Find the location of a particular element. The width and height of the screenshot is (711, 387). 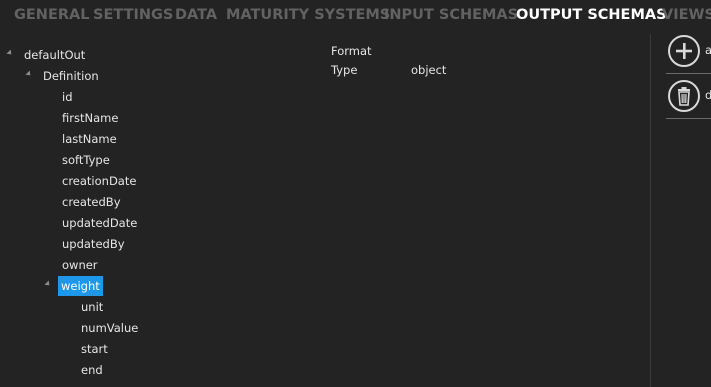

tab-input-schemas: INPUT SCHEMAS is located at coordinates (451, 15).